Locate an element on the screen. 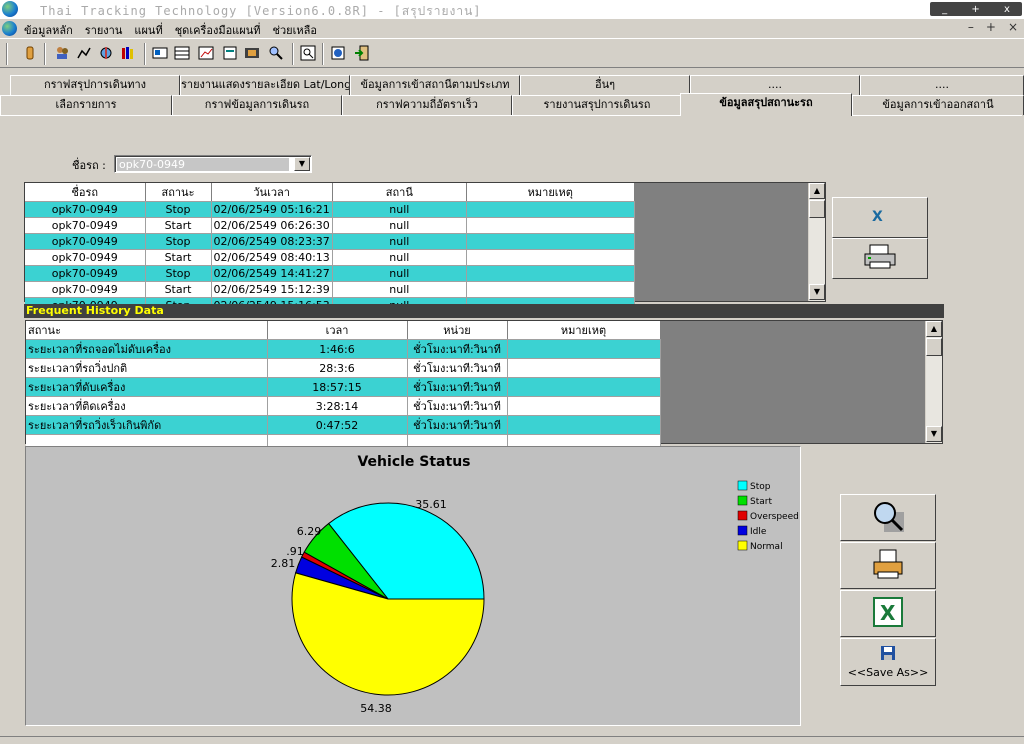 The image size is (1024, 744). print-table-button is located at coordinates (880, 258).